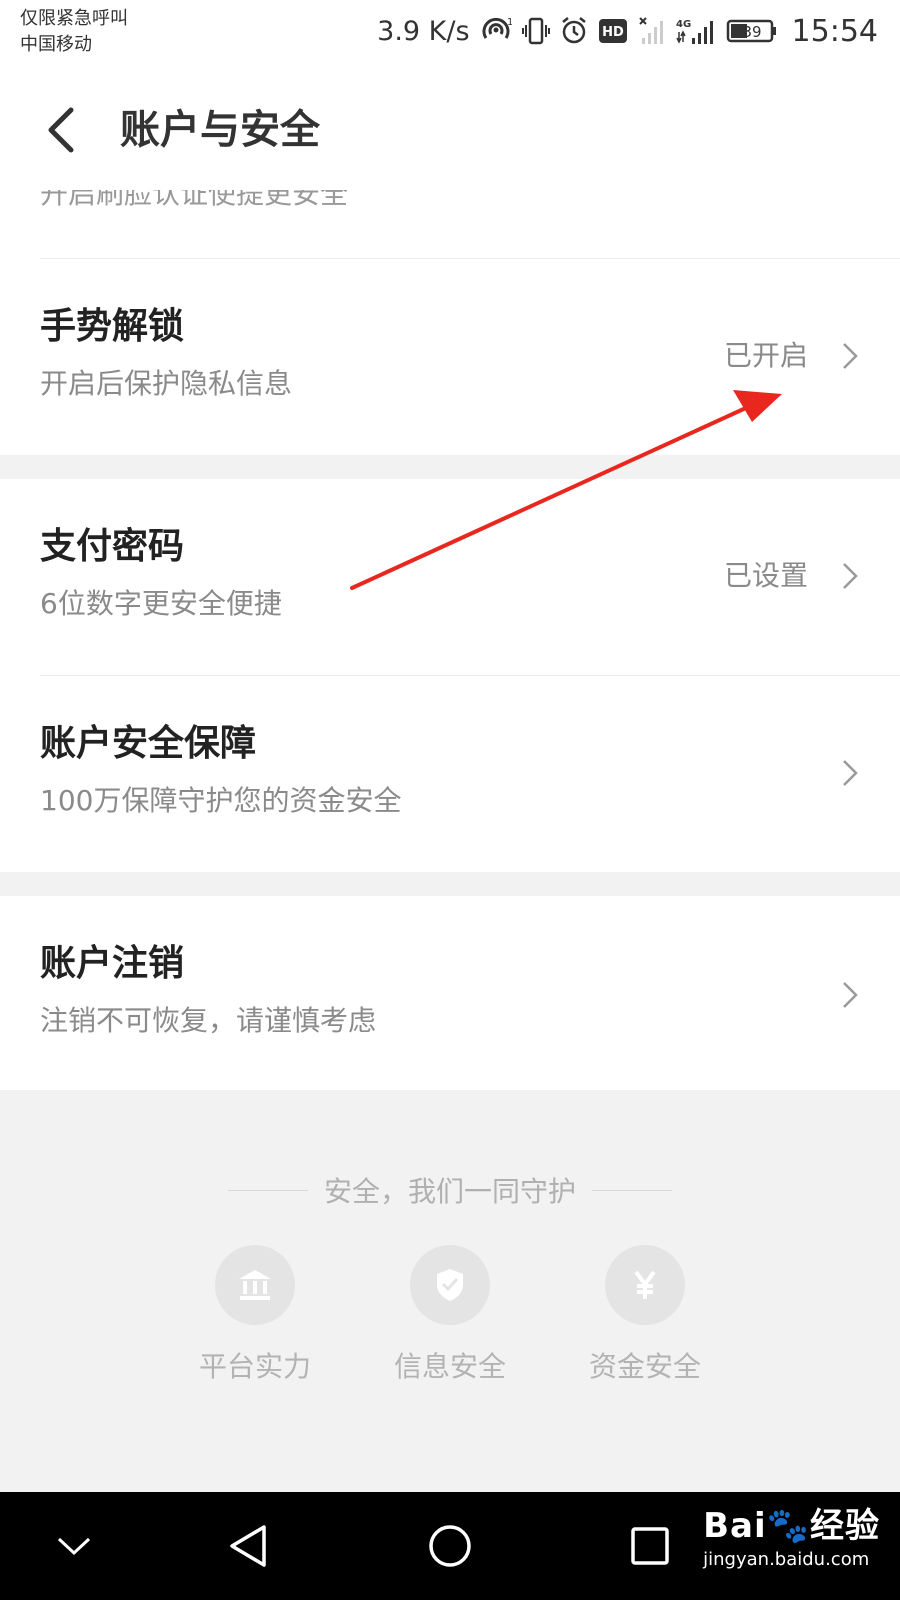 The image size is (900, 1600). I want to click on feature-platform-label: 平台实力, so click(254, 1366).